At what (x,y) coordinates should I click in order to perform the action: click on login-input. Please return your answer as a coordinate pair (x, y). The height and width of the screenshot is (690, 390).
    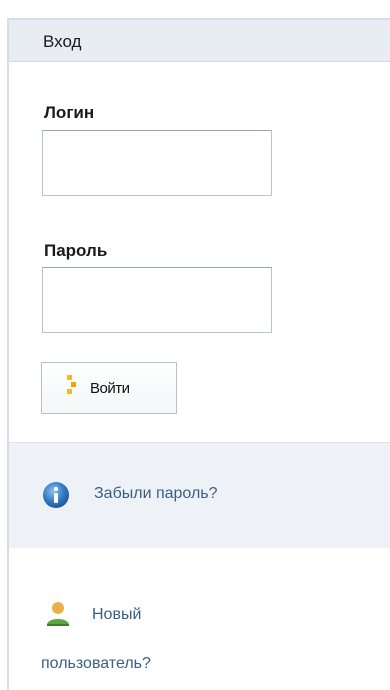
    Looking at the image, I should click on (157, 163).